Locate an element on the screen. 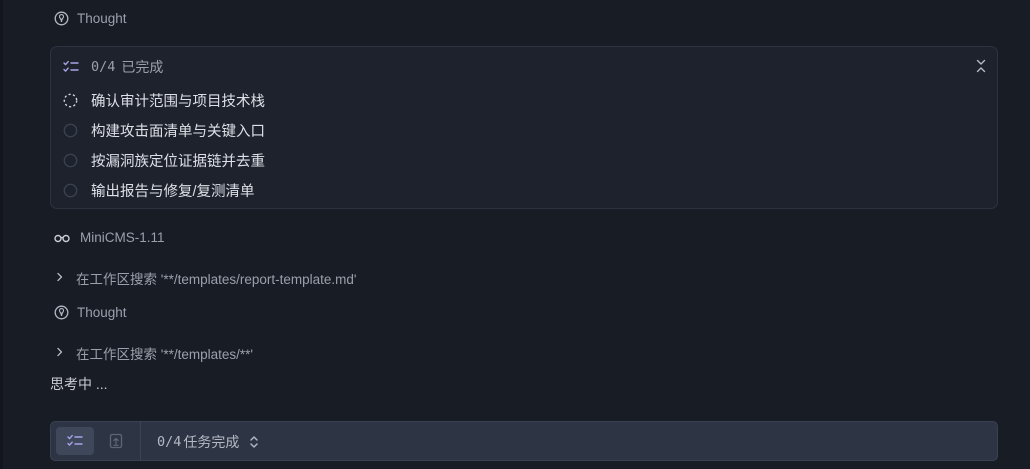 This screenshot has width=1030, height=469. search-result-row: 在工作区搜索 '**/templates/**' is located at coordinates (154, 353).